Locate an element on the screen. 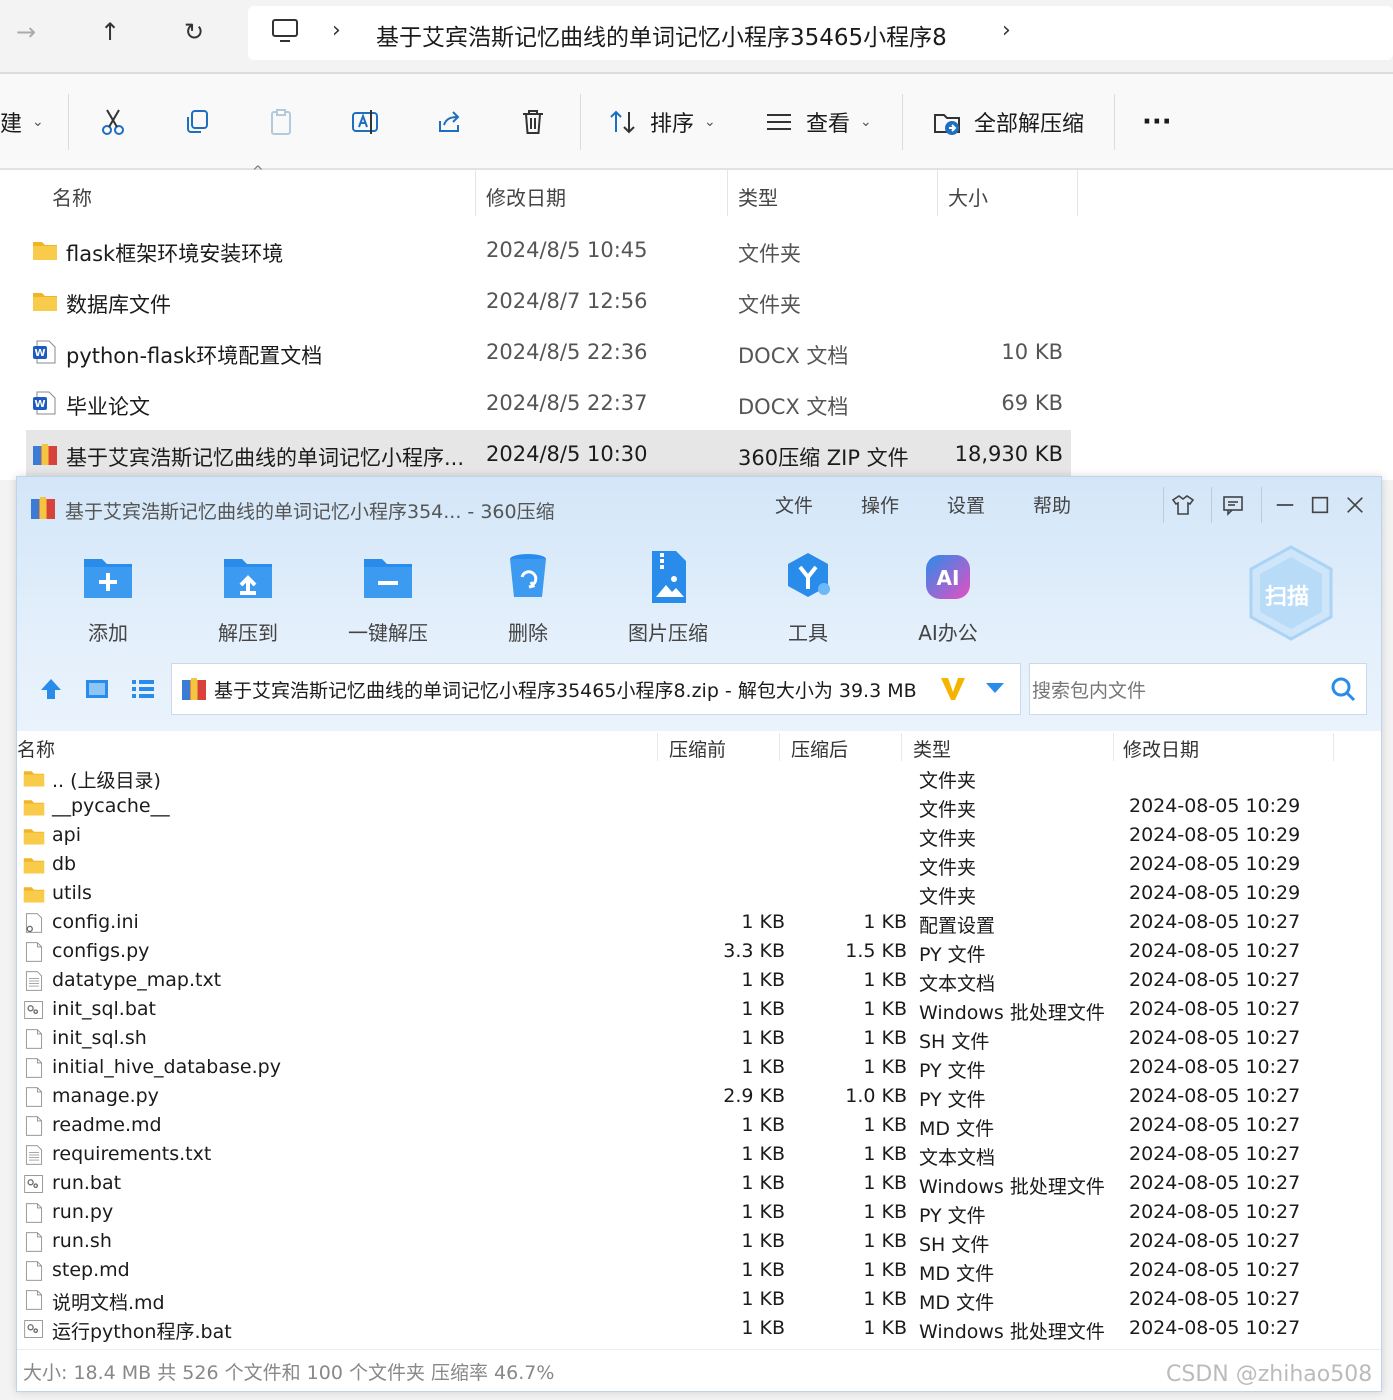  file-row: 数据库文件 2024/8/7 12:56 文件夹 is located at coordinates (548, 302).